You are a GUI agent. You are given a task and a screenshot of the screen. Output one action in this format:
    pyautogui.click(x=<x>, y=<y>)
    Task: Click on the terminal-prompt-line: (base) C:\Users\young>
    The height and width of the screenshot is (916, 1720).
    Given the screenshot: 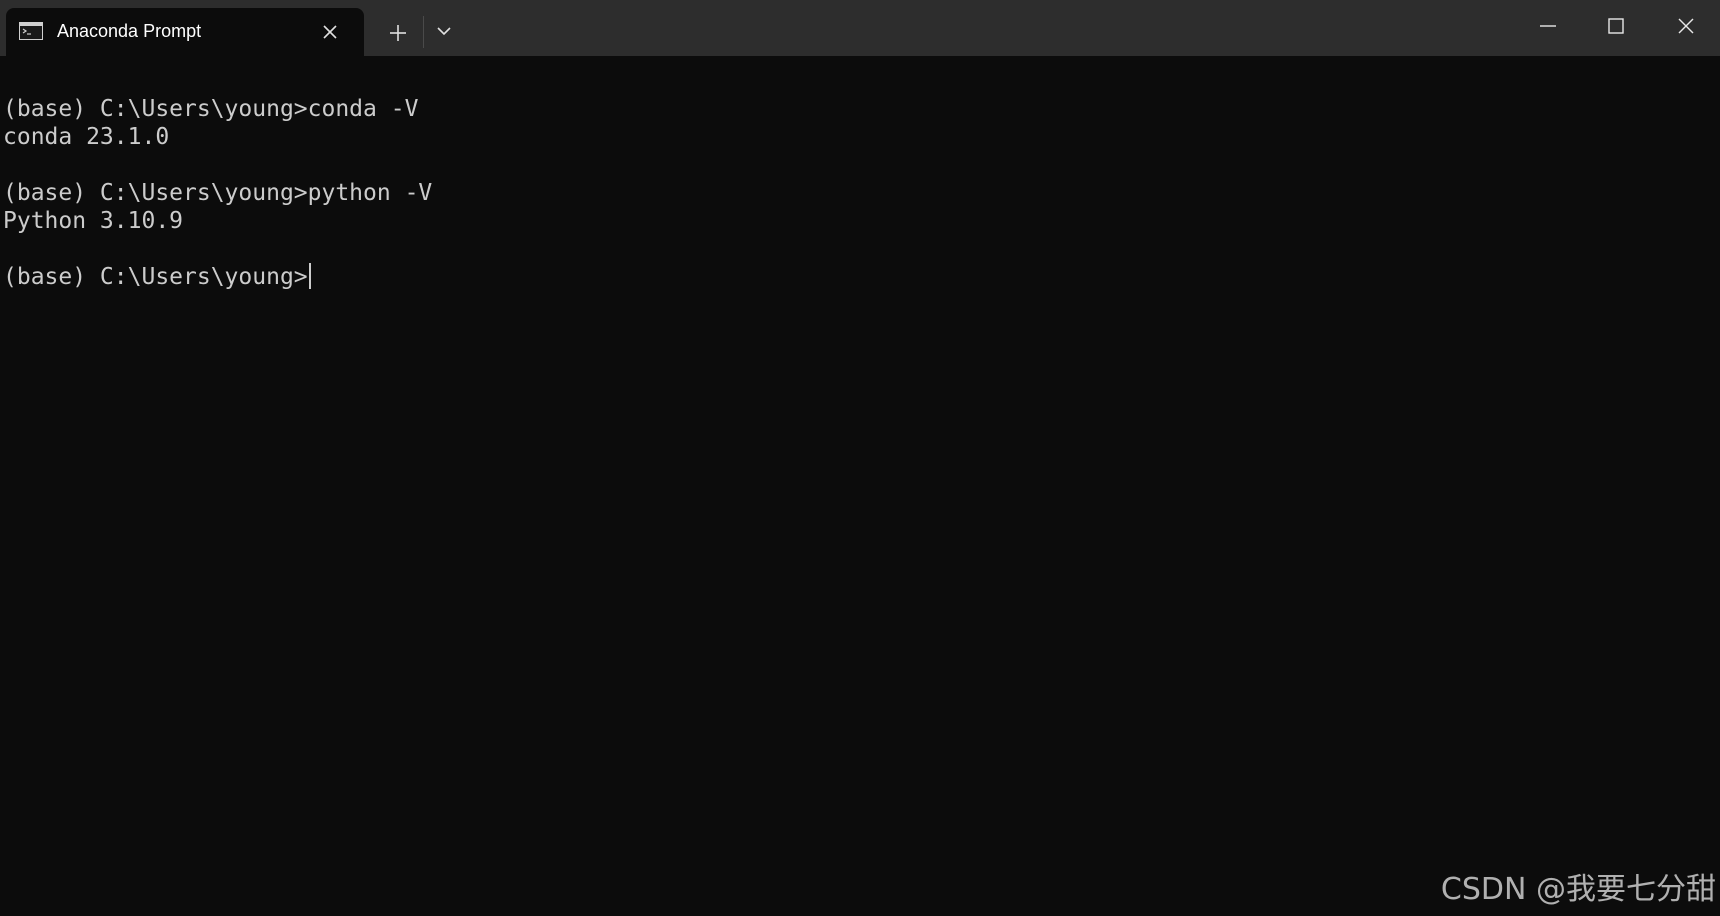 What is the action you would take?
    pyautogui.click(x=157, y=277)
    